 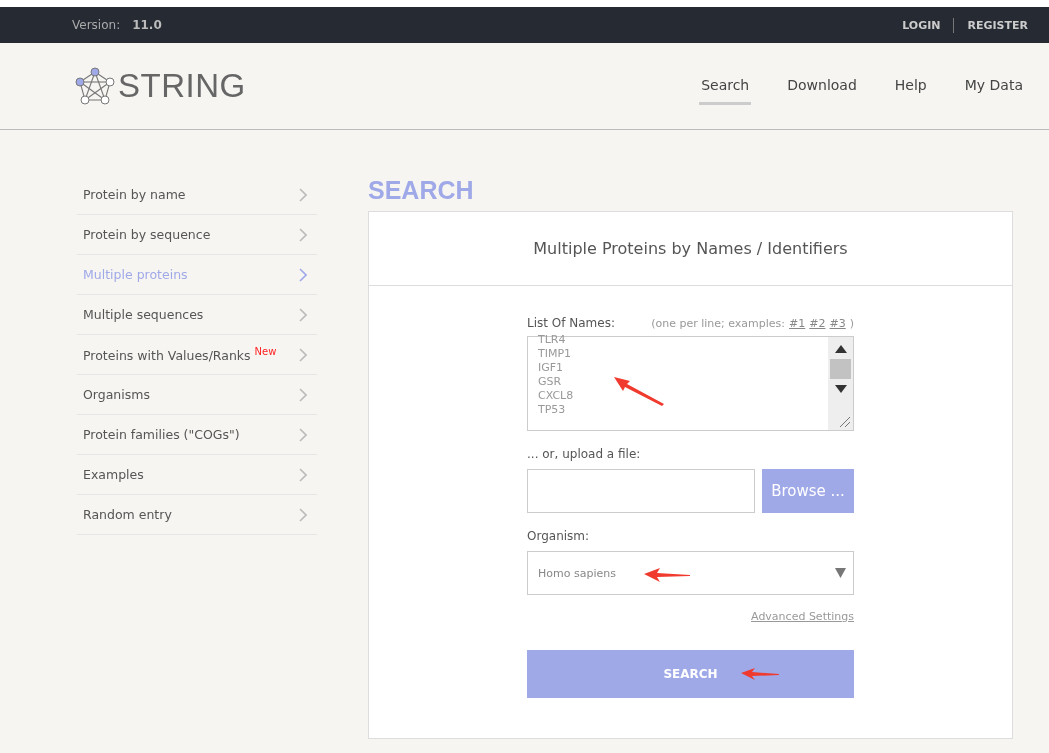 What do you see at coordinates (840, 573) in the screenshot?
I see `dropdown-caret-icon` at bounding box center [840, 573].